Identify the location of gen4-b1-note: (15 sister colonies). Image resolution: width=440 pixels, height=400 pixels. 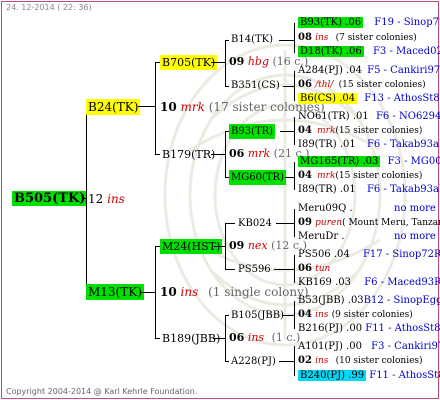
(379, 131).